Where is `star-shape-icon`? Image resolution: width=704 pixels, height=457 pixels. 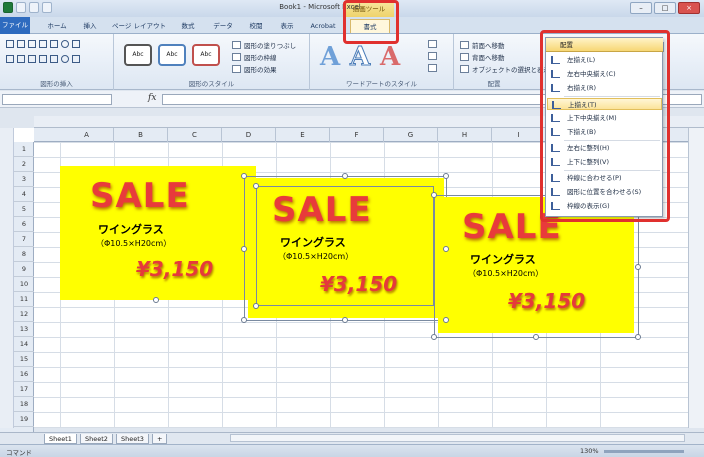
star-shape-icon is located at coordinates (43, 59).